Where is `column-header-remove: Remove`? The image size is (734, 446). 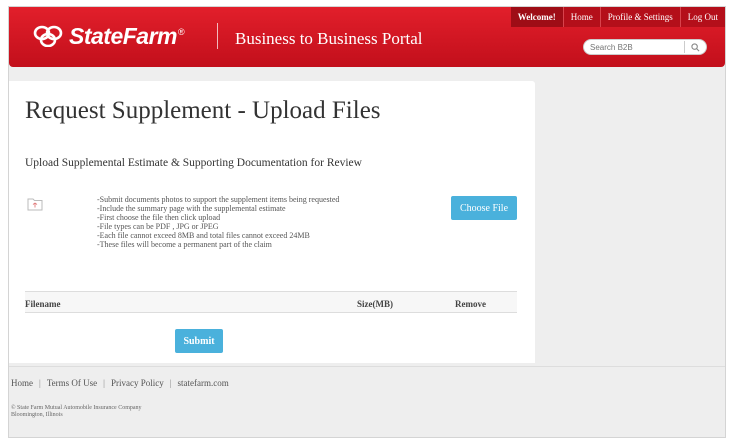 column-header-remove: Remove is located at coordinates (470, 304).